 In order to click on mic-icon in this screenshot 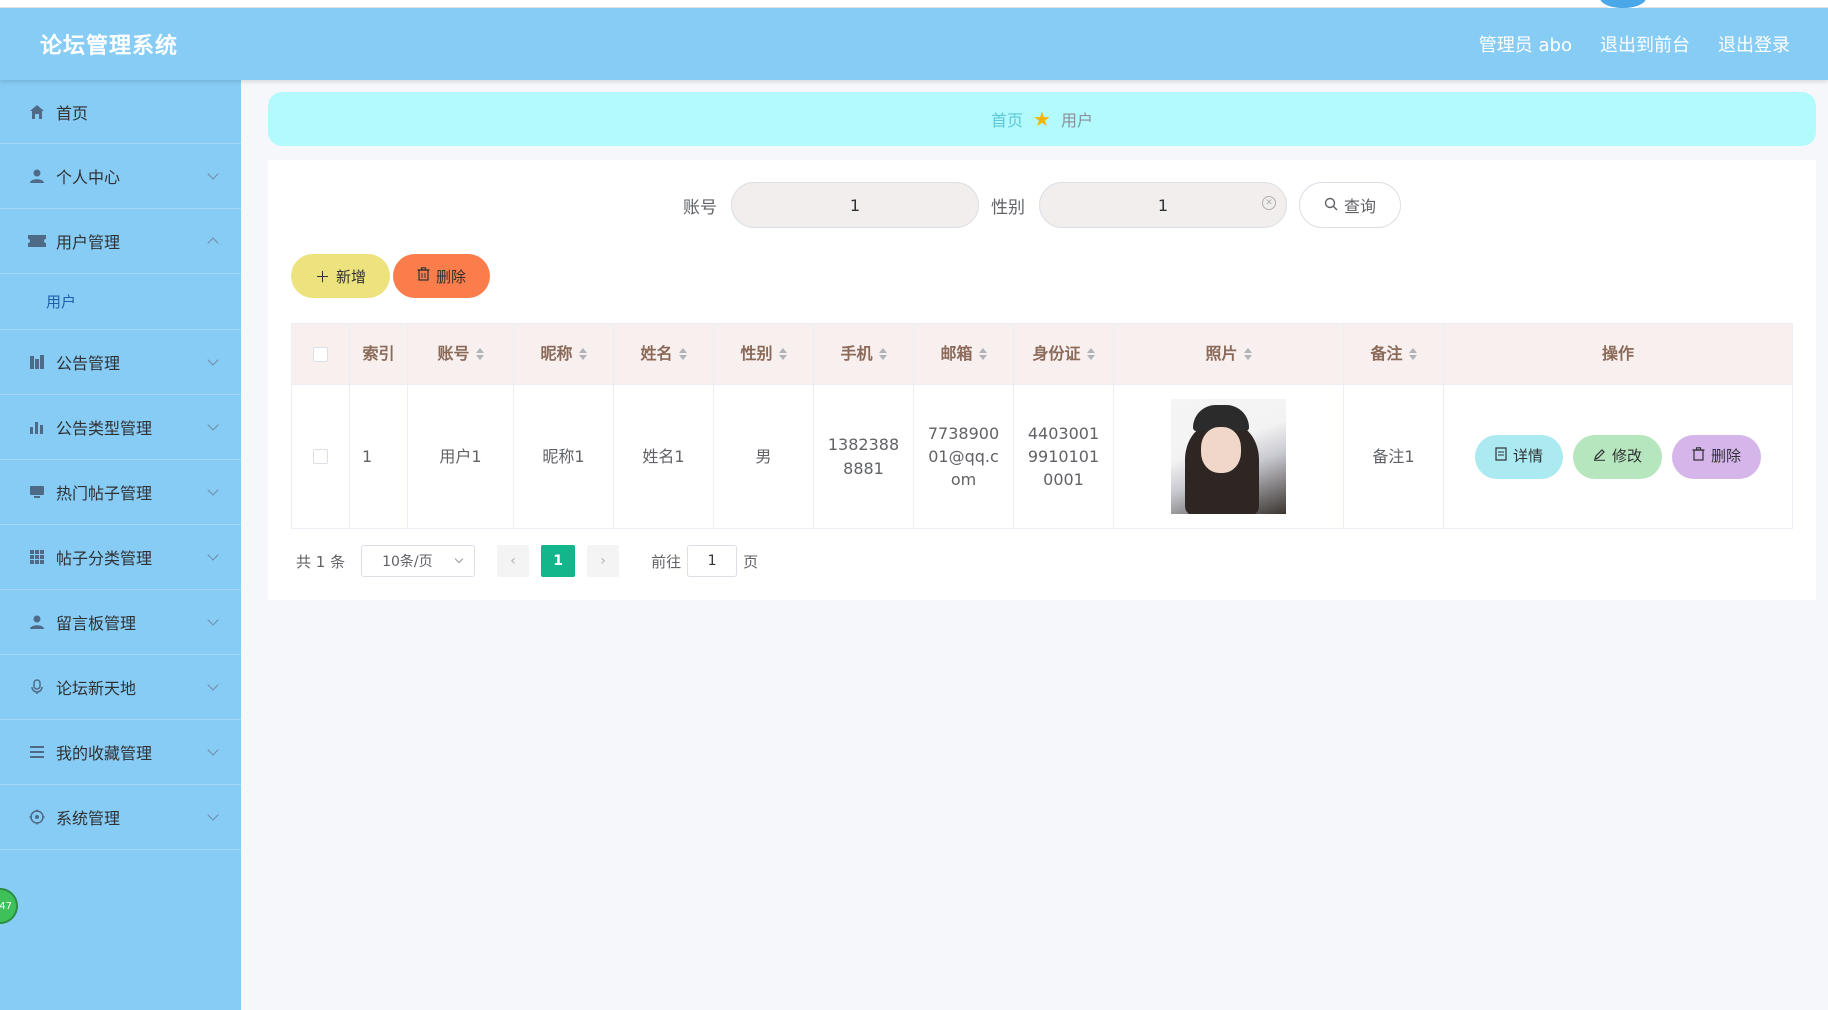, I will do `click(37, 687)`.